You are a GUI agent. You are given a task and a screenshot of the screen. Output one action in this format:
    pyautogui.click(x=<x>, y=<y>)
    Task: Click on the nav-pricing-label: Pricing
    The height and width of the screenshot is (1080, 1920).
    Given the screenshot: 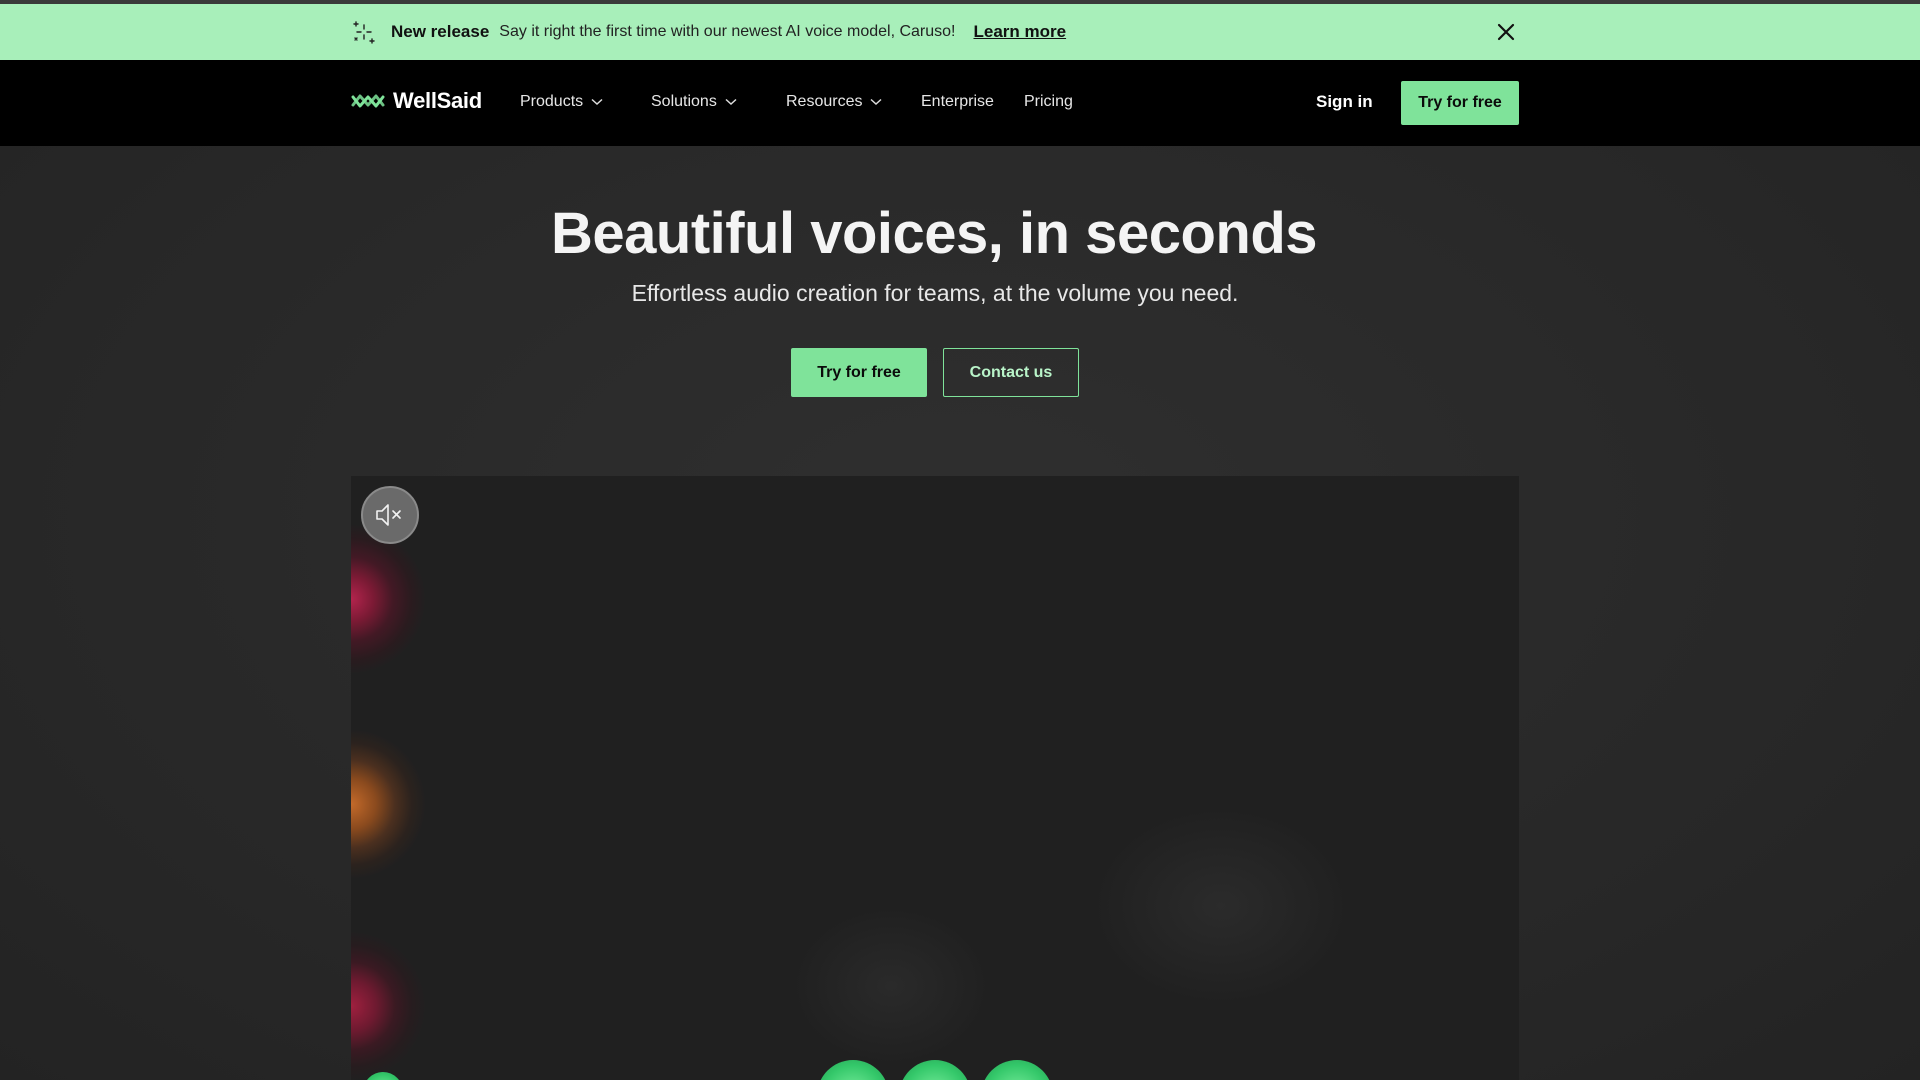 What is the action you would take?
    pyautogui.click(x=1048, y=101)
    